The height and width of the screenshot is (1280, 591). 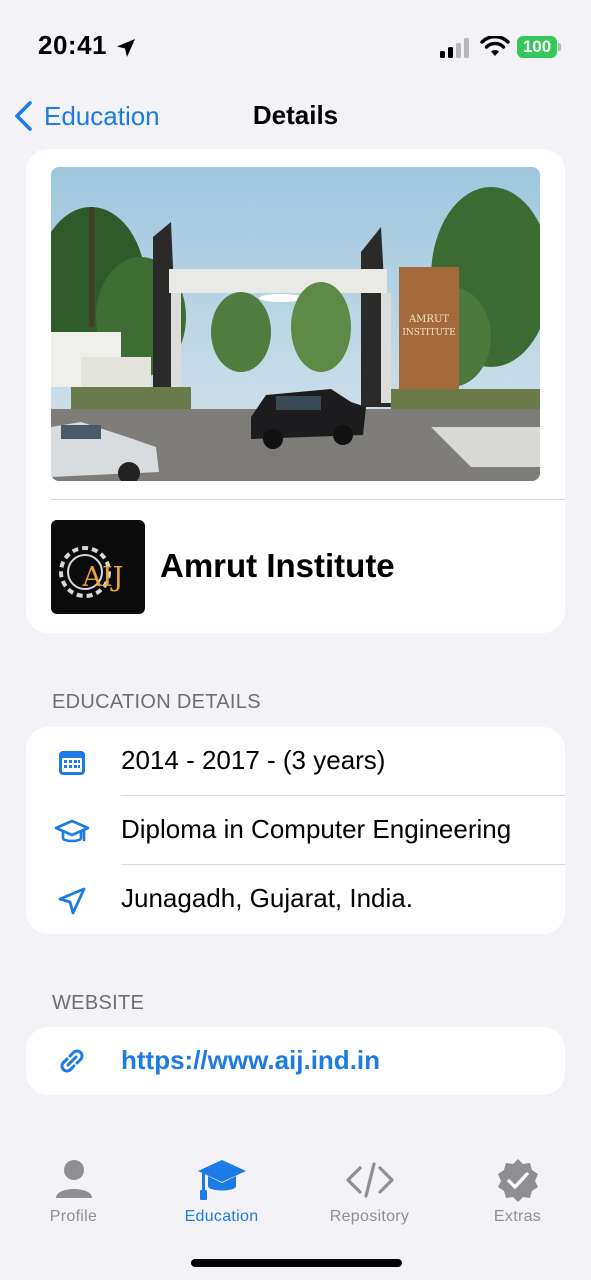 I want to click on location-row: Junagadh, Gujarat, India., so click(x=295, y=899).